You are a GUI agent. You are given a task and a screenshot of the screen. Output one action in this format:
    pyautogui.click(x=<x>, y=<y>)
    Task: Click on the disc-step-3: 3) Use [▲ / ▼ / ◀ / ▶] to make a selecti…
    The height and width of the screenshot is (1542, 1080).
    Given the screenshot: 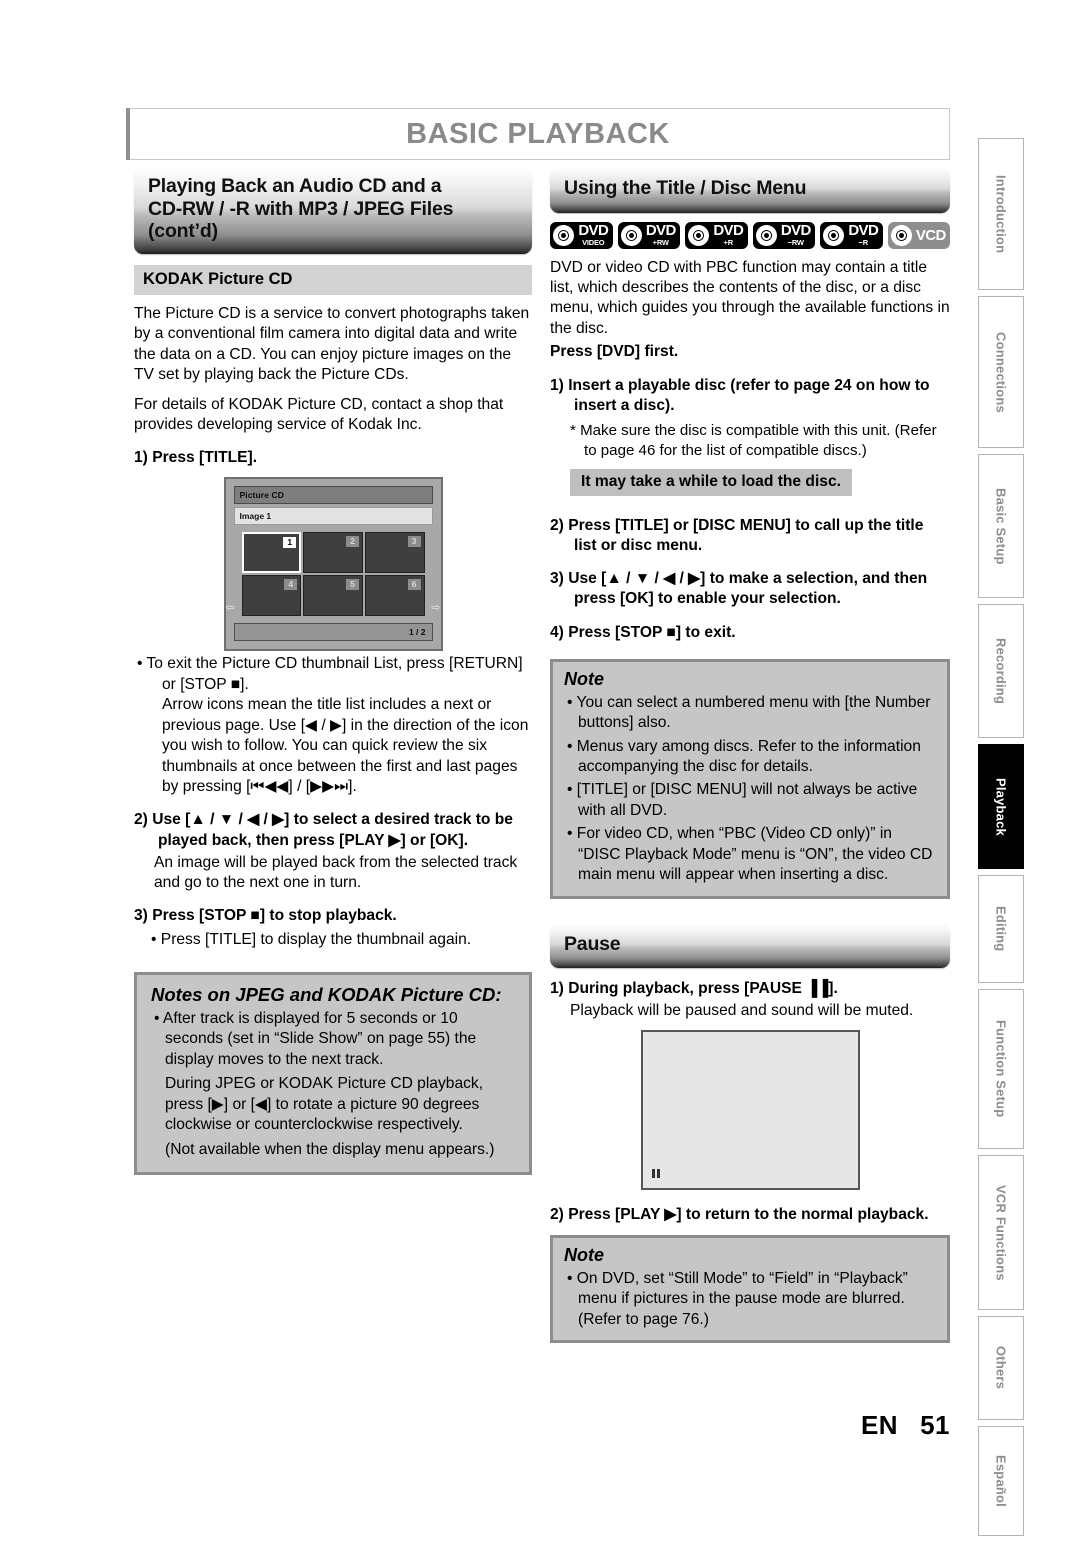 What is the action you would take?
    pyautogui.click(x=739, y=589)
    